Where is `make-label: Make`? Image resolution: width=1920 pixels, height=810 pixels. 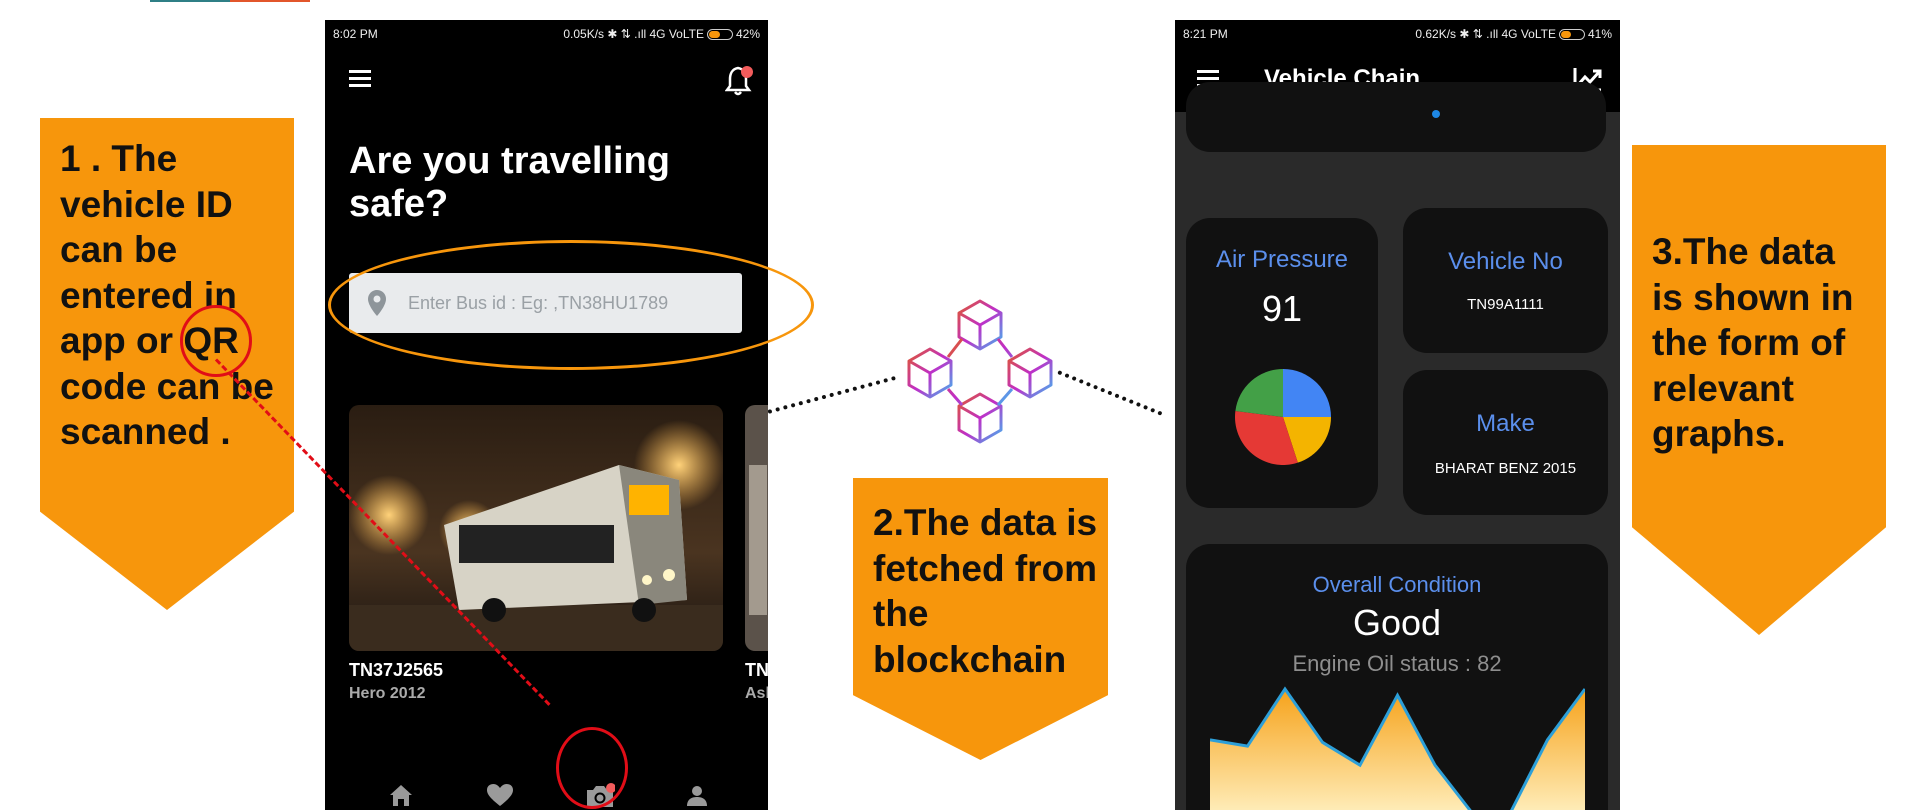 make-label: Make is located at coordinates (1505, 423).